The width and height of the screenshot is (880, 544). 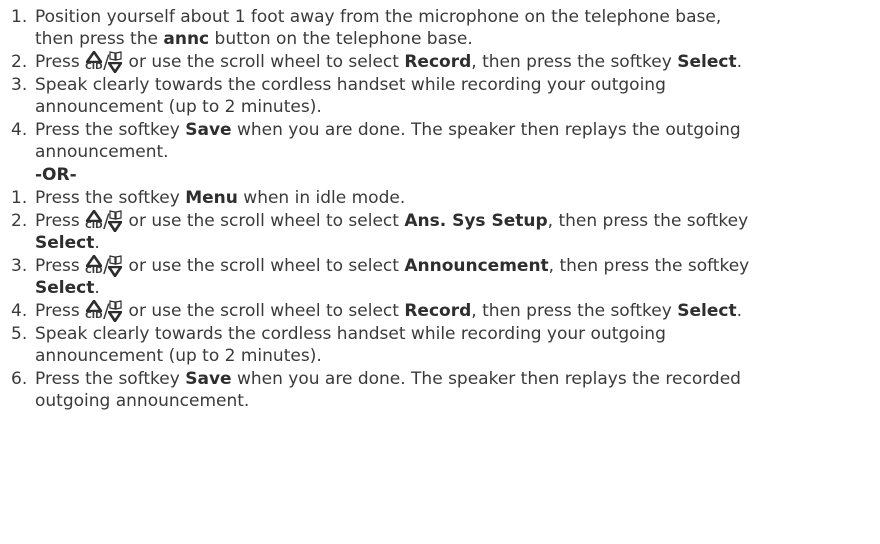 I want to click on menu-option: Ans. Sys Setup, so click(x=476, y=221).